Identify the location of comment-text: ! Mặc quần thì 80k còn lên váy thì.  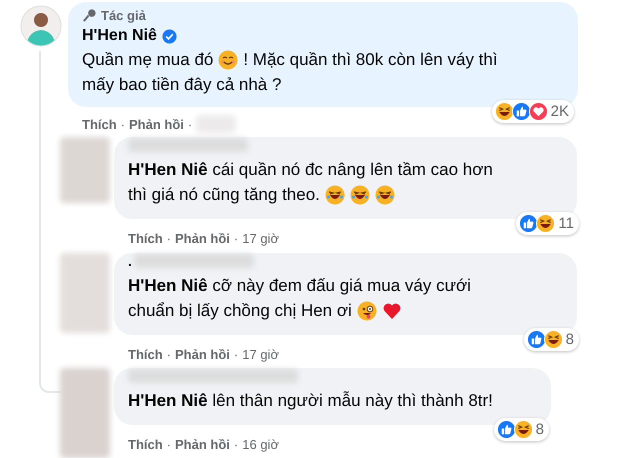
(370, 60).